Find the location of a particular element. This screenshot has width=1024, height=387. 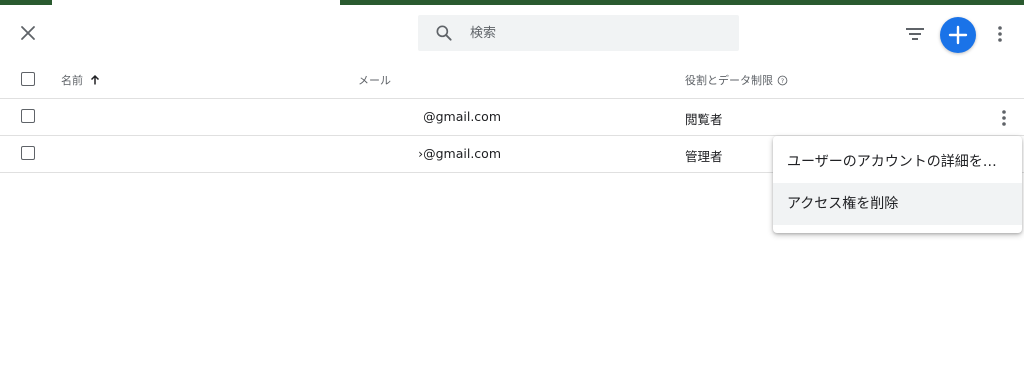

column-header-role: 役割とデータ制限 ? is located at coordinates (736, 80).